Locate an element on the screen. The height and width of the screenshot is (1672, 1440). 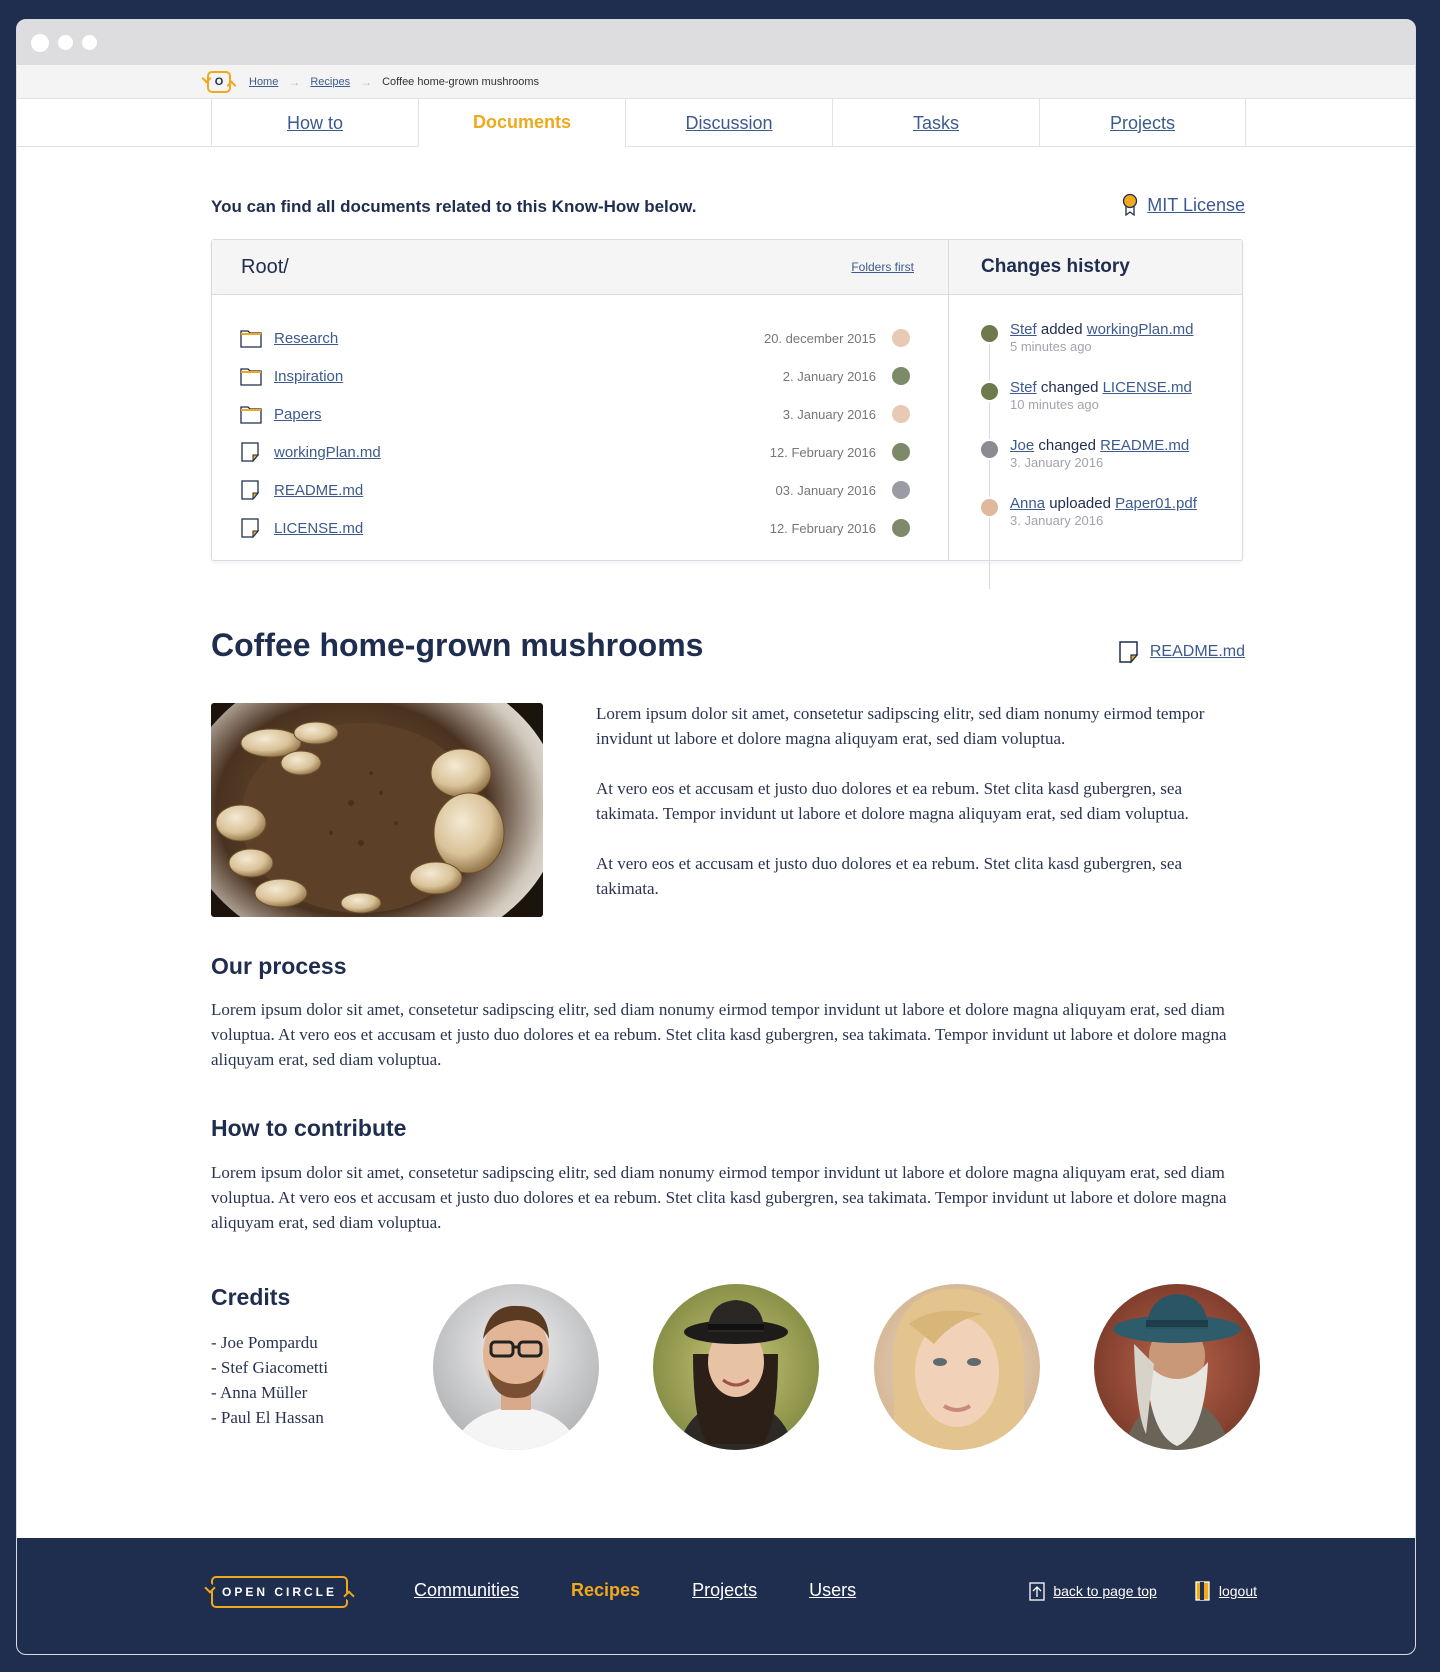
tab-how-to: How to is located at coordinates (314, 123).